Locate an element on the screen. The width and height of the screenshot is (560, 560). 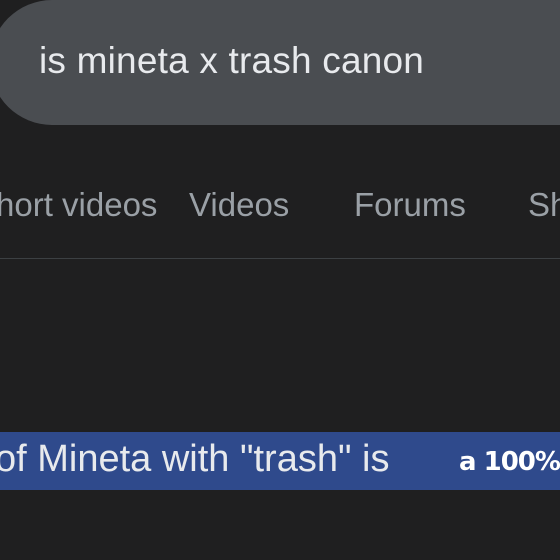
highlighted-result-text: of Mineta with "trash" is is located at coordinates (195, 459).